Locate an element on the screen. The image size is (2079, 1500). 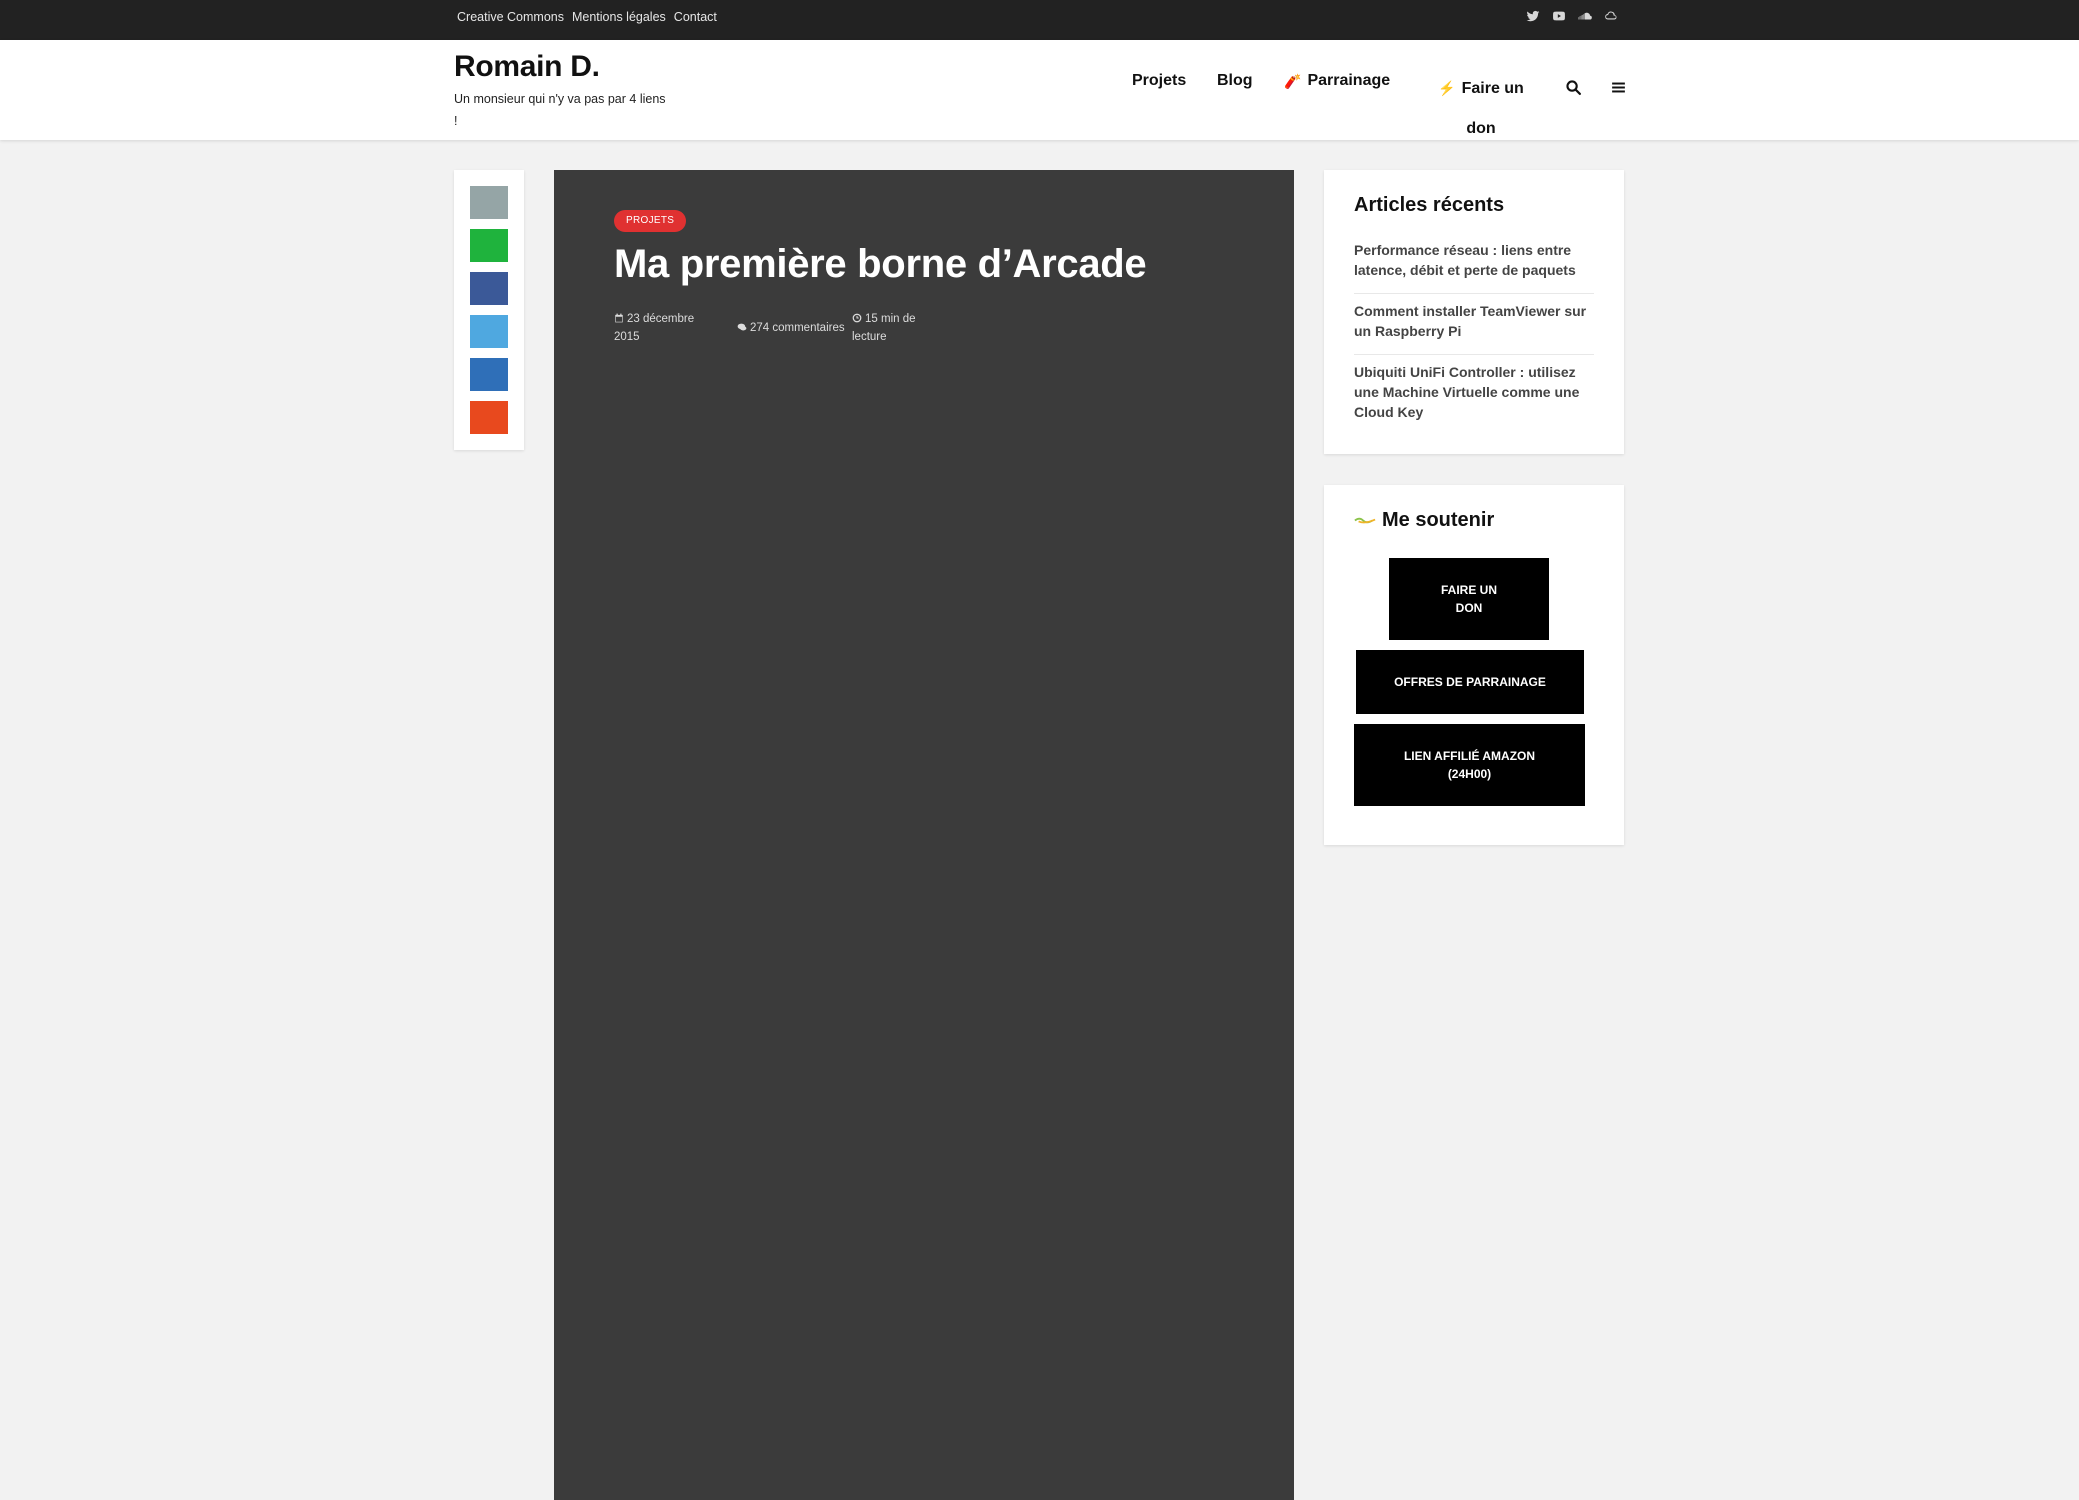
youtube-icon is located at coordinates (1559, 16).